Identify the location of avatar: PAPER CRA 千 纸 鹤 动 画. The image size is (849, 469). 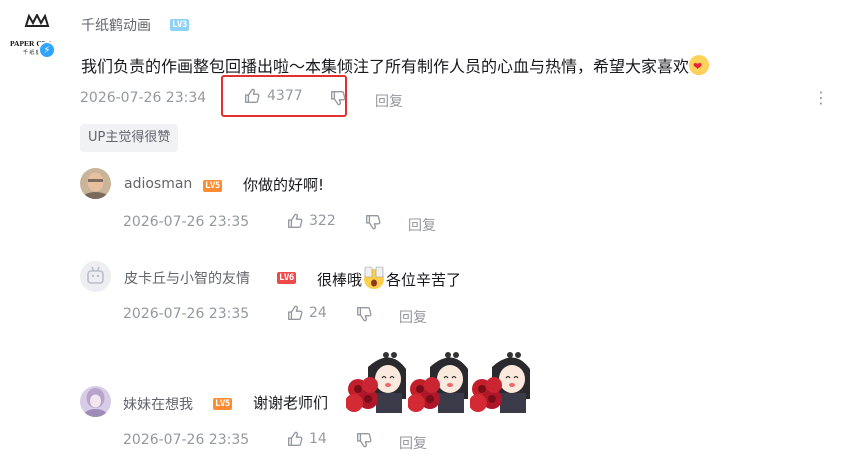
(37, 38).